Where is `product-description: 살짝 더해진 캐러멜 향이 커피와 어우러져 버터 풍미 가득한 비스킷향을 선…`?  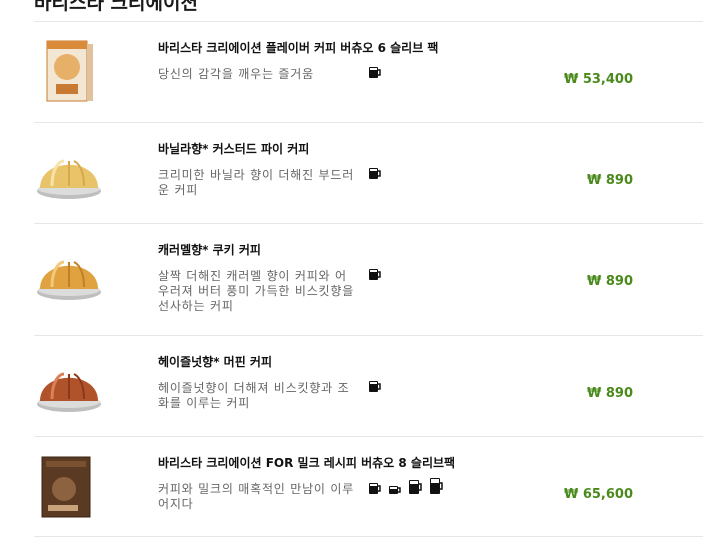
product-description: 살짝 더해진 캐러멜 향이 커피와 어우러져 버터 풍미 가득한 비스킷향을 선… is located at coordinates (256, 291).